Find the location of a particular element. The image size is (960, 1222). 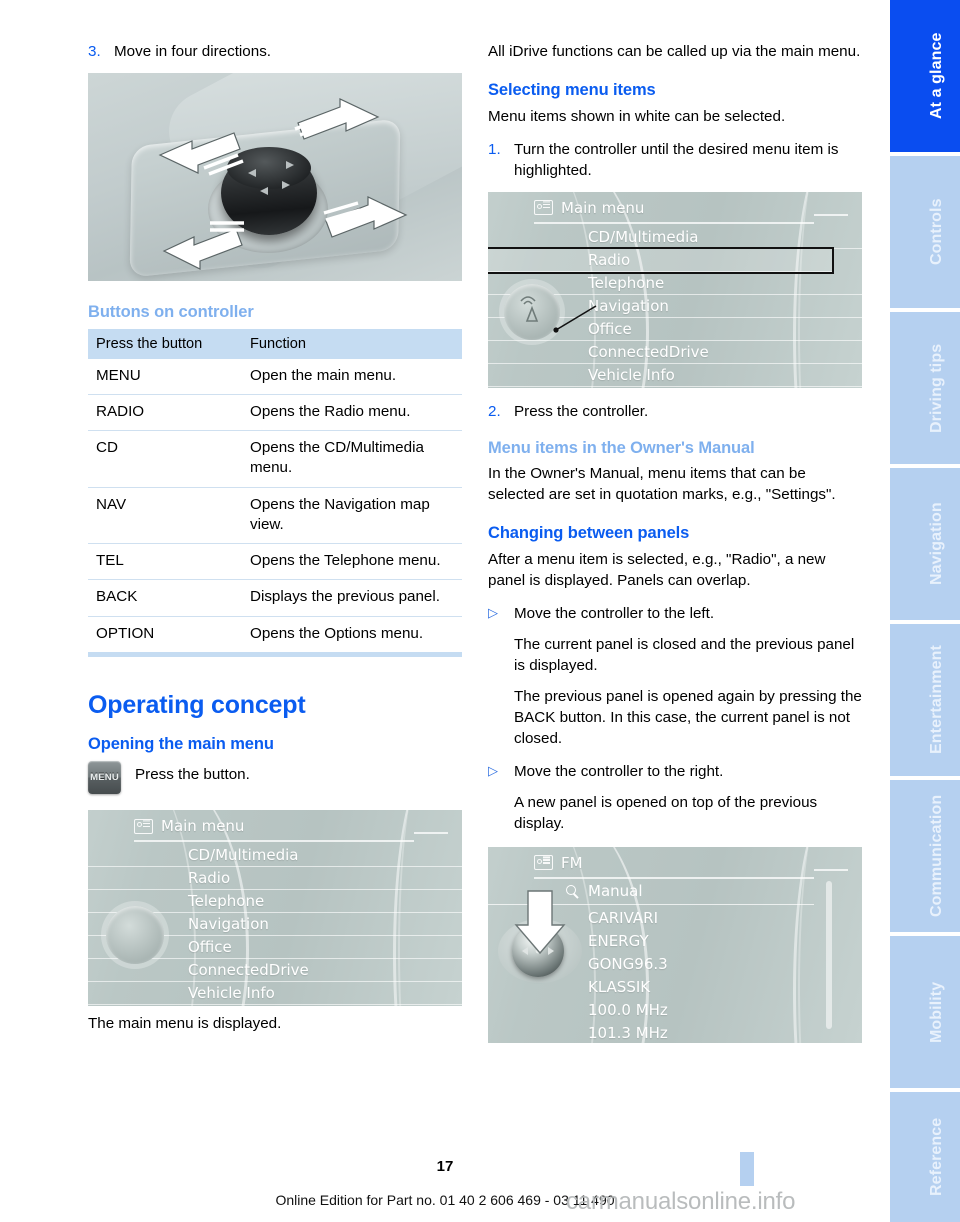

table-row: MENU Open the main menu. is located at coordinates (275, 377).